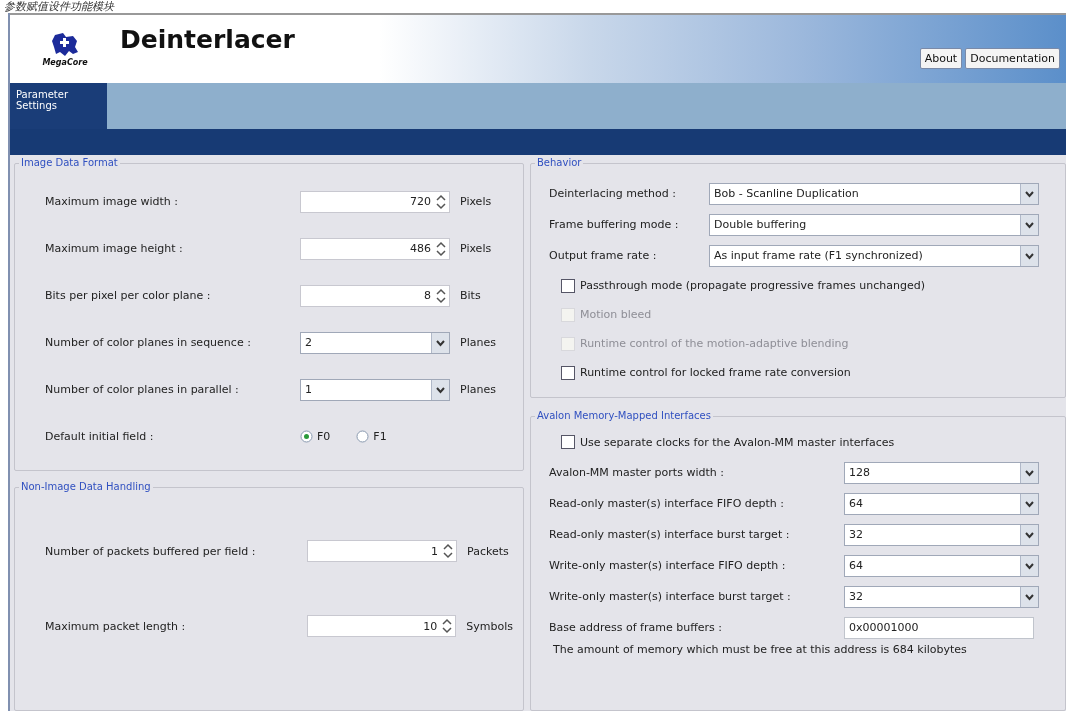 Image resolution: width=1066 pixels, height=711 pixels. What do you see at coordinates (939, 627) in the screenshot?
I see `text-field: 0x00001000` at bounding box center [939, 627].